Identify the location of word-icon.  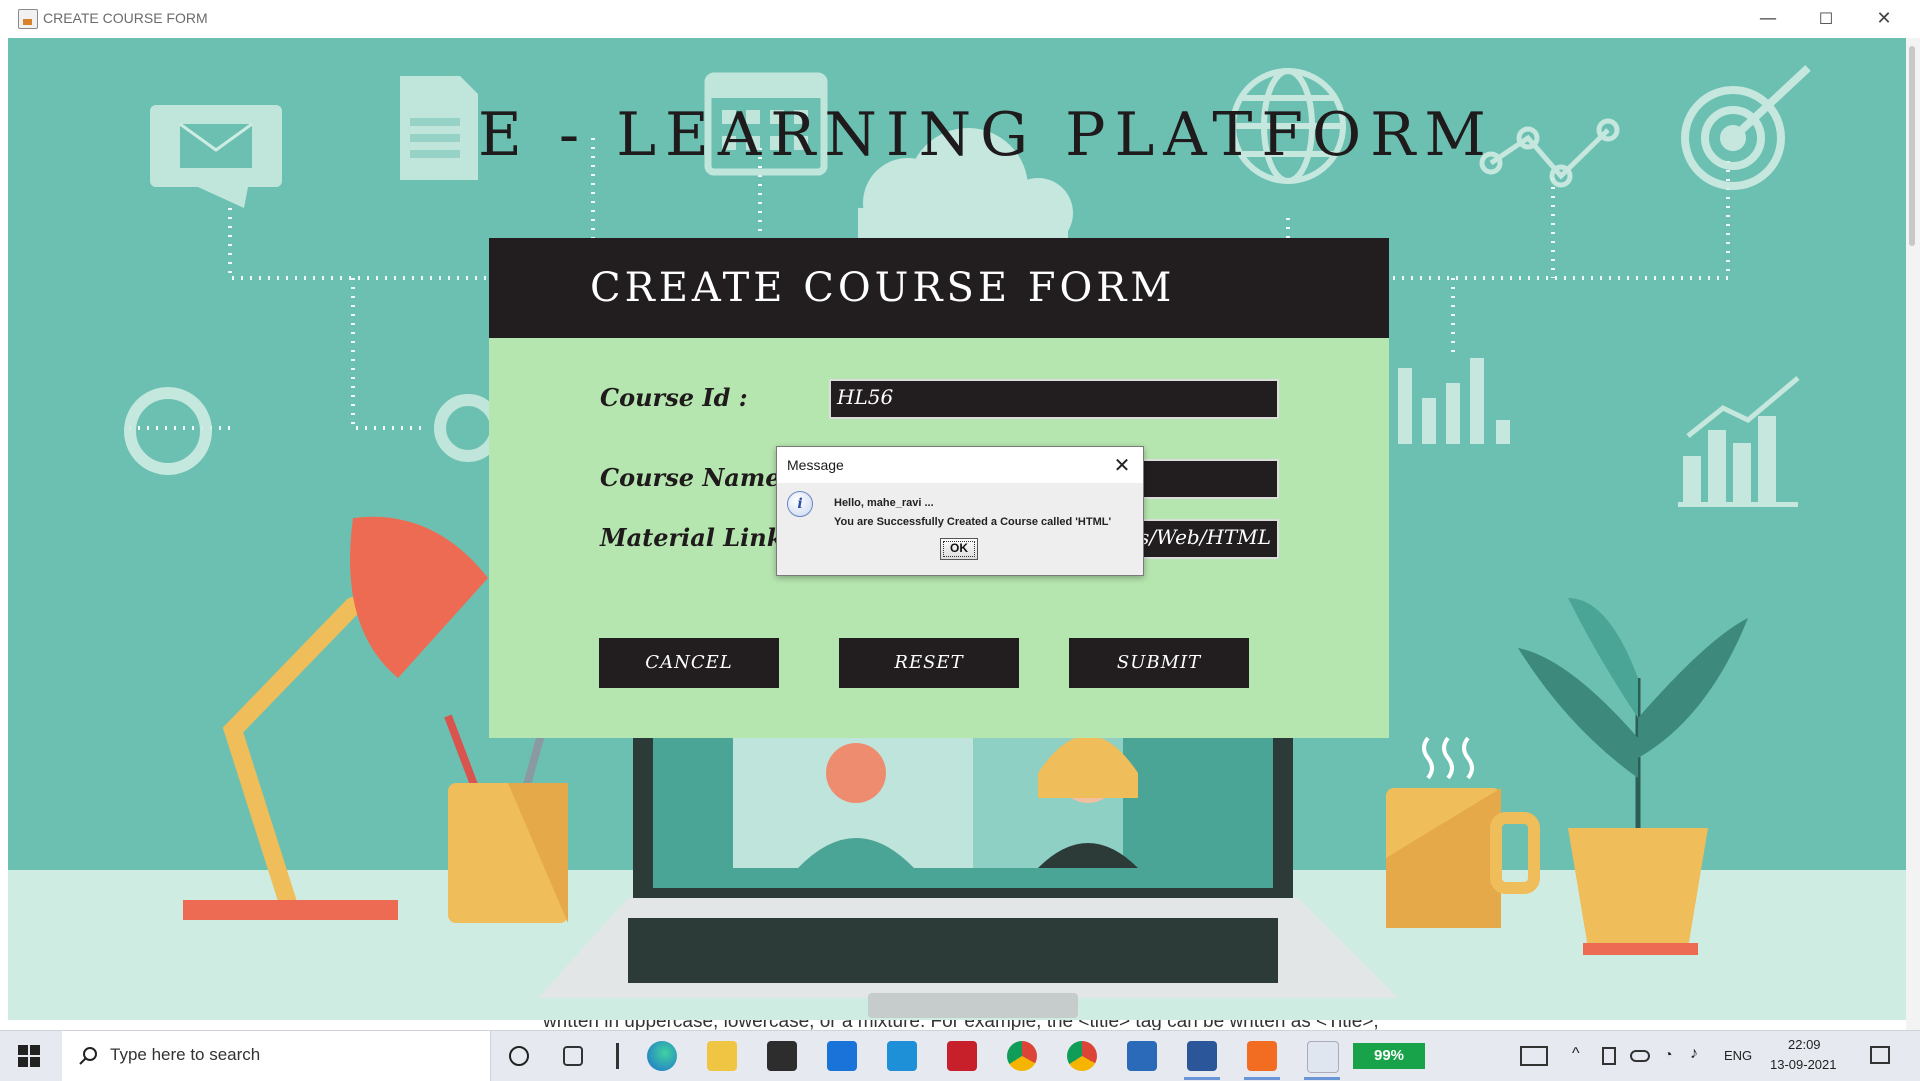
(1202, 1056).